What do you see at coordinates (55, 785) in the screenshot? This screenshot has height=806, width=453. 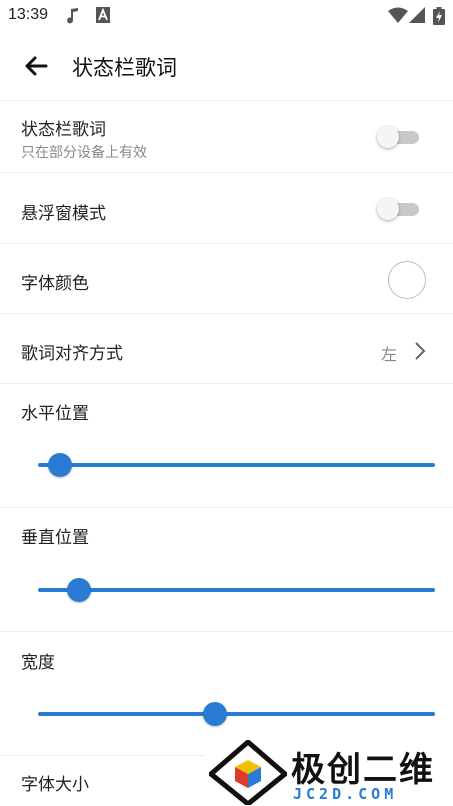 I see `setting-label: 字体大小` at bounding box center [55, 785].